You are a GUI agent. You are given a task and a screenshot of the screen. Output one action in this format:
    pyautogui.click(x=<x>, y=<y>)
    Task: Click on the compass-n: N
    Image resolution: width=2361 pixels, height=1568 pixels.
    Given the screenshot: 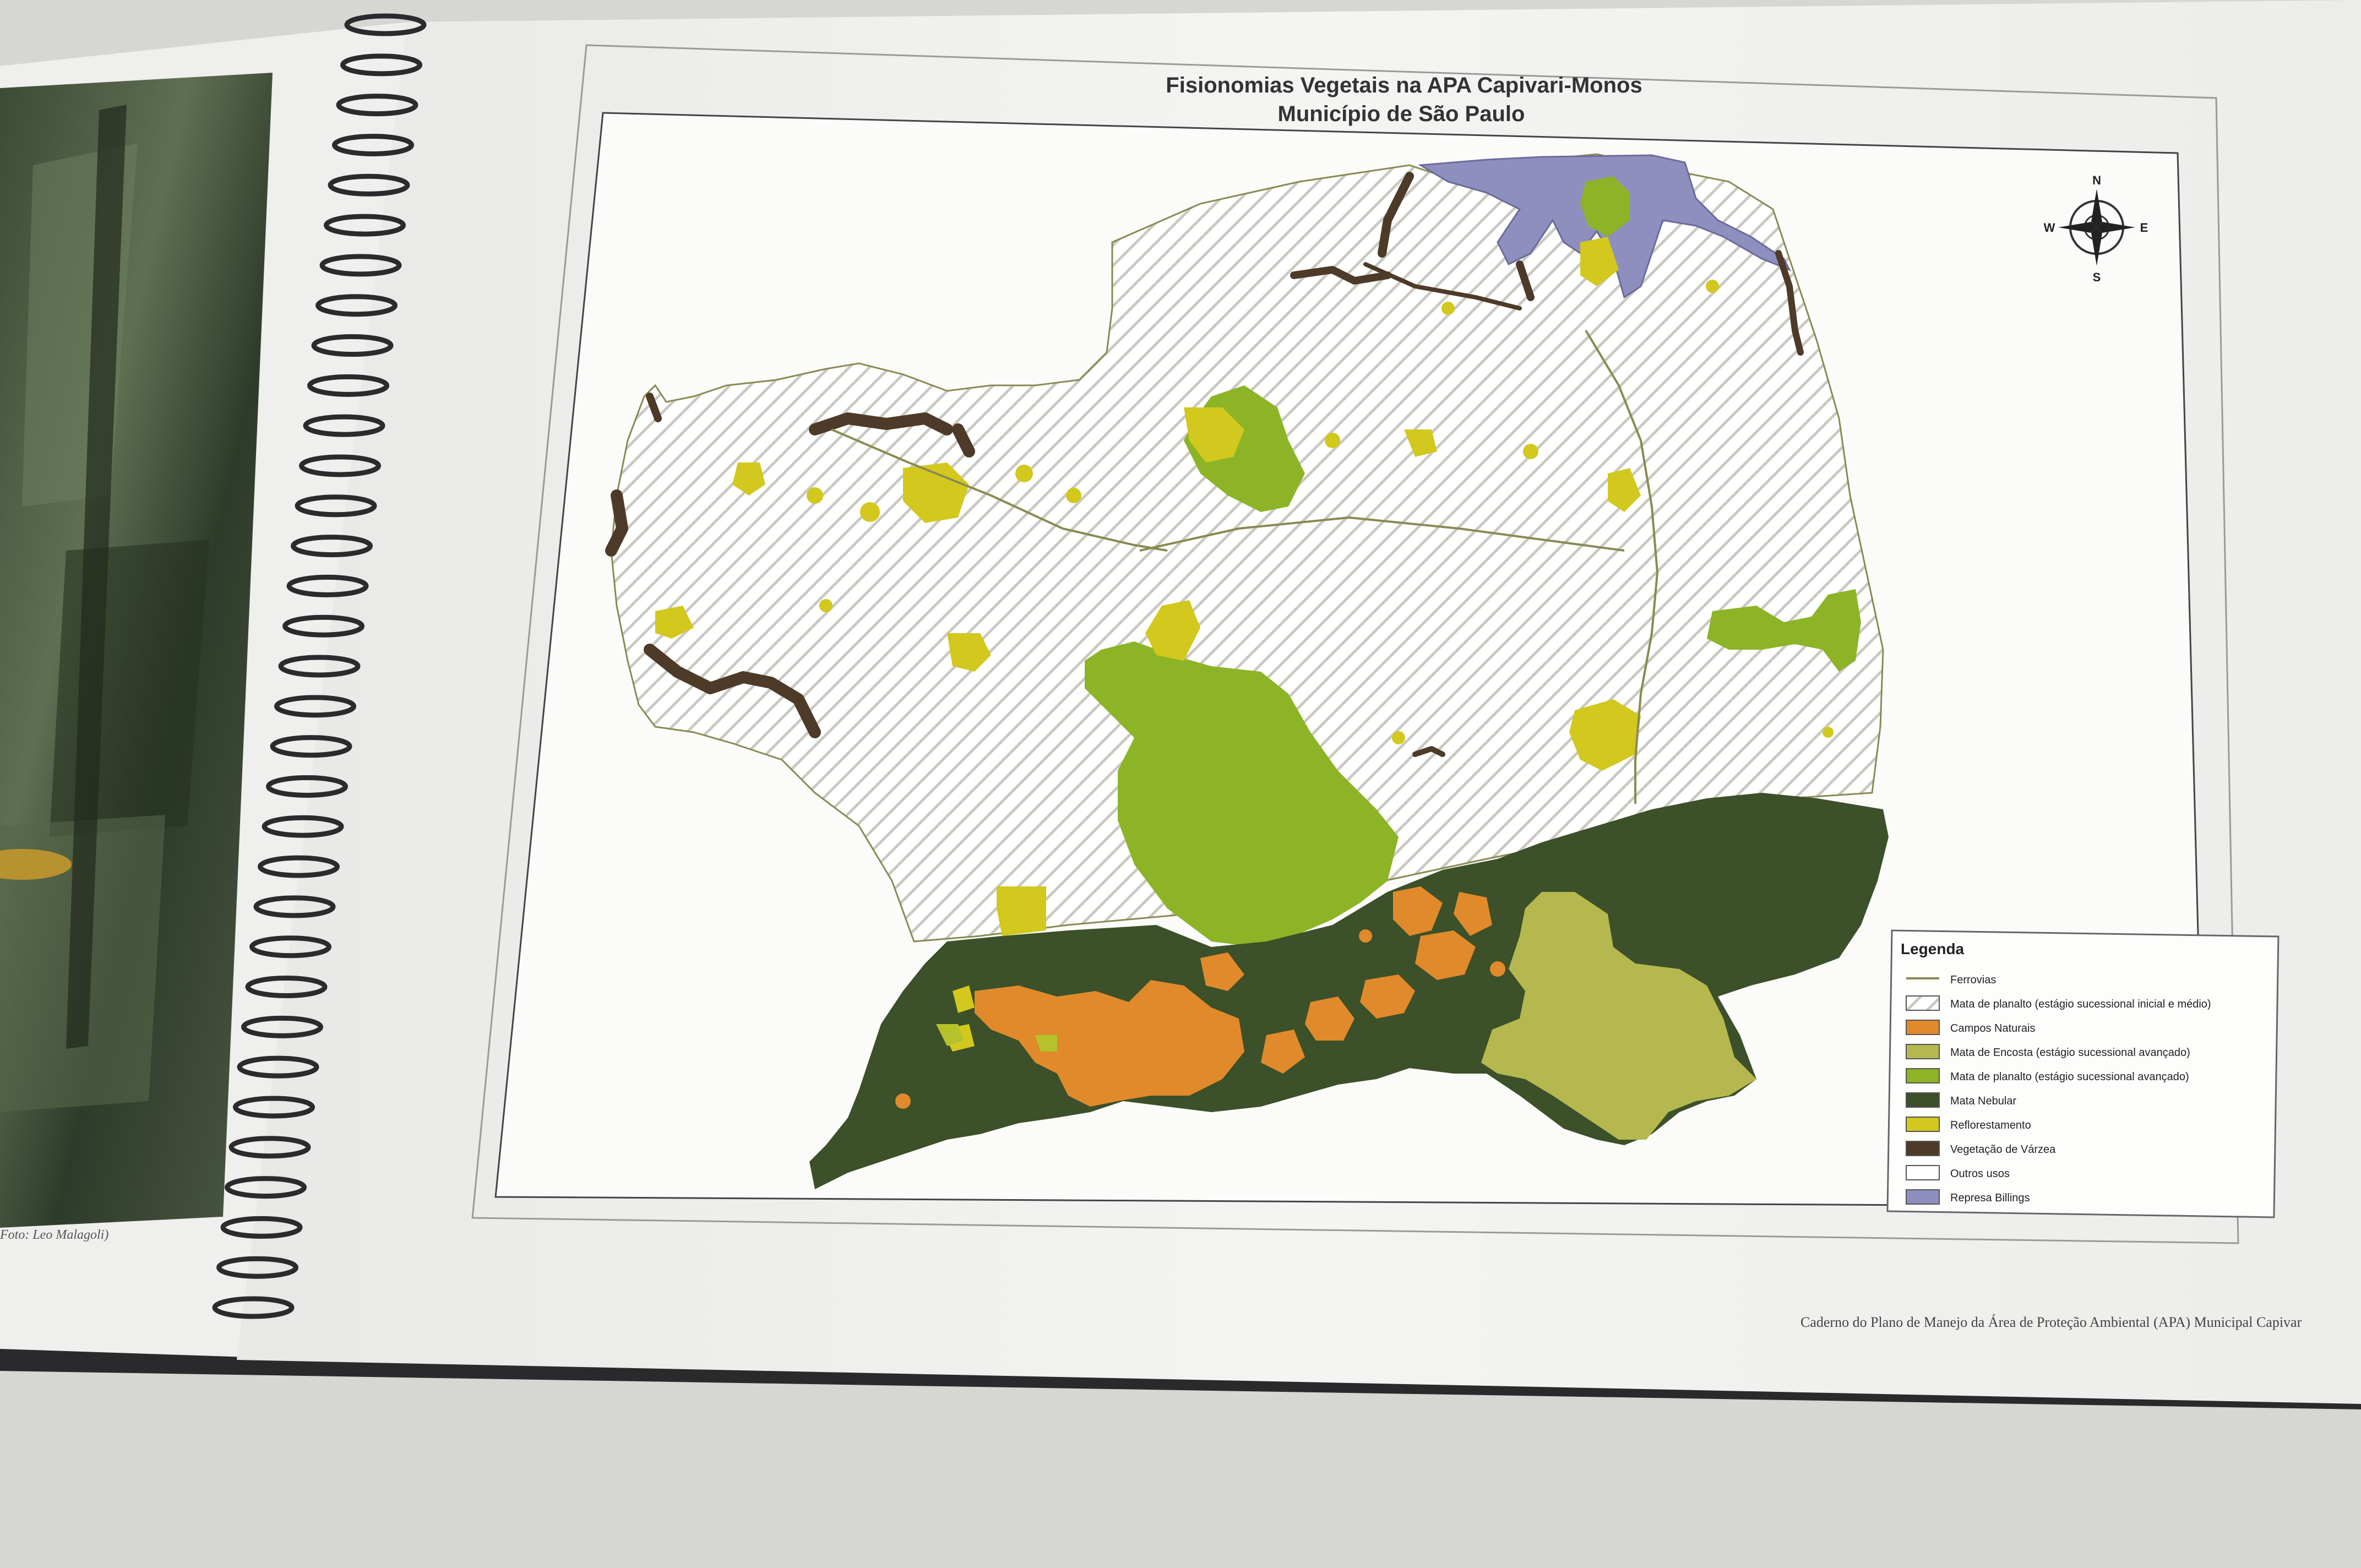 What is the action you would take?
    pyautogui.click(x=2096, y=180)
    